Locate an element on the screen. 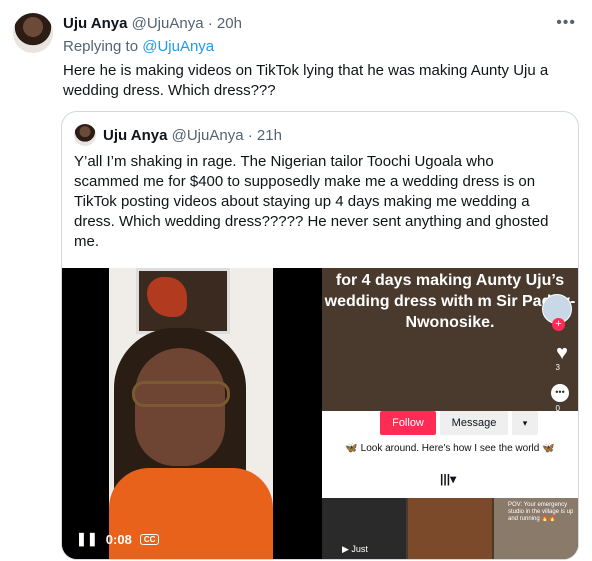 The height and width of the screenshot is (561, 592). pause-icon: ❚❚ is located at coordinates (87, 539).